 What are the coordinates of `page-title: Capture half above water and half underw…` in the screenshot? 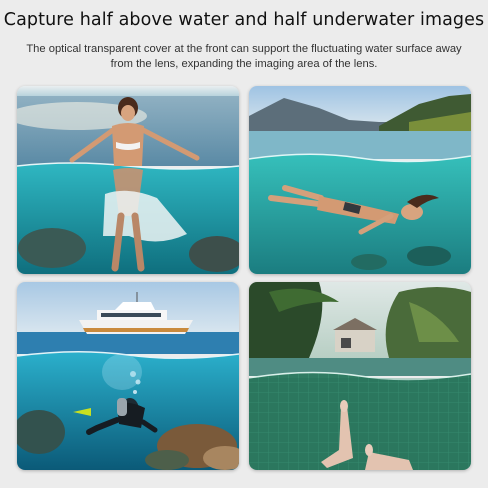 It's located at (244, 20).